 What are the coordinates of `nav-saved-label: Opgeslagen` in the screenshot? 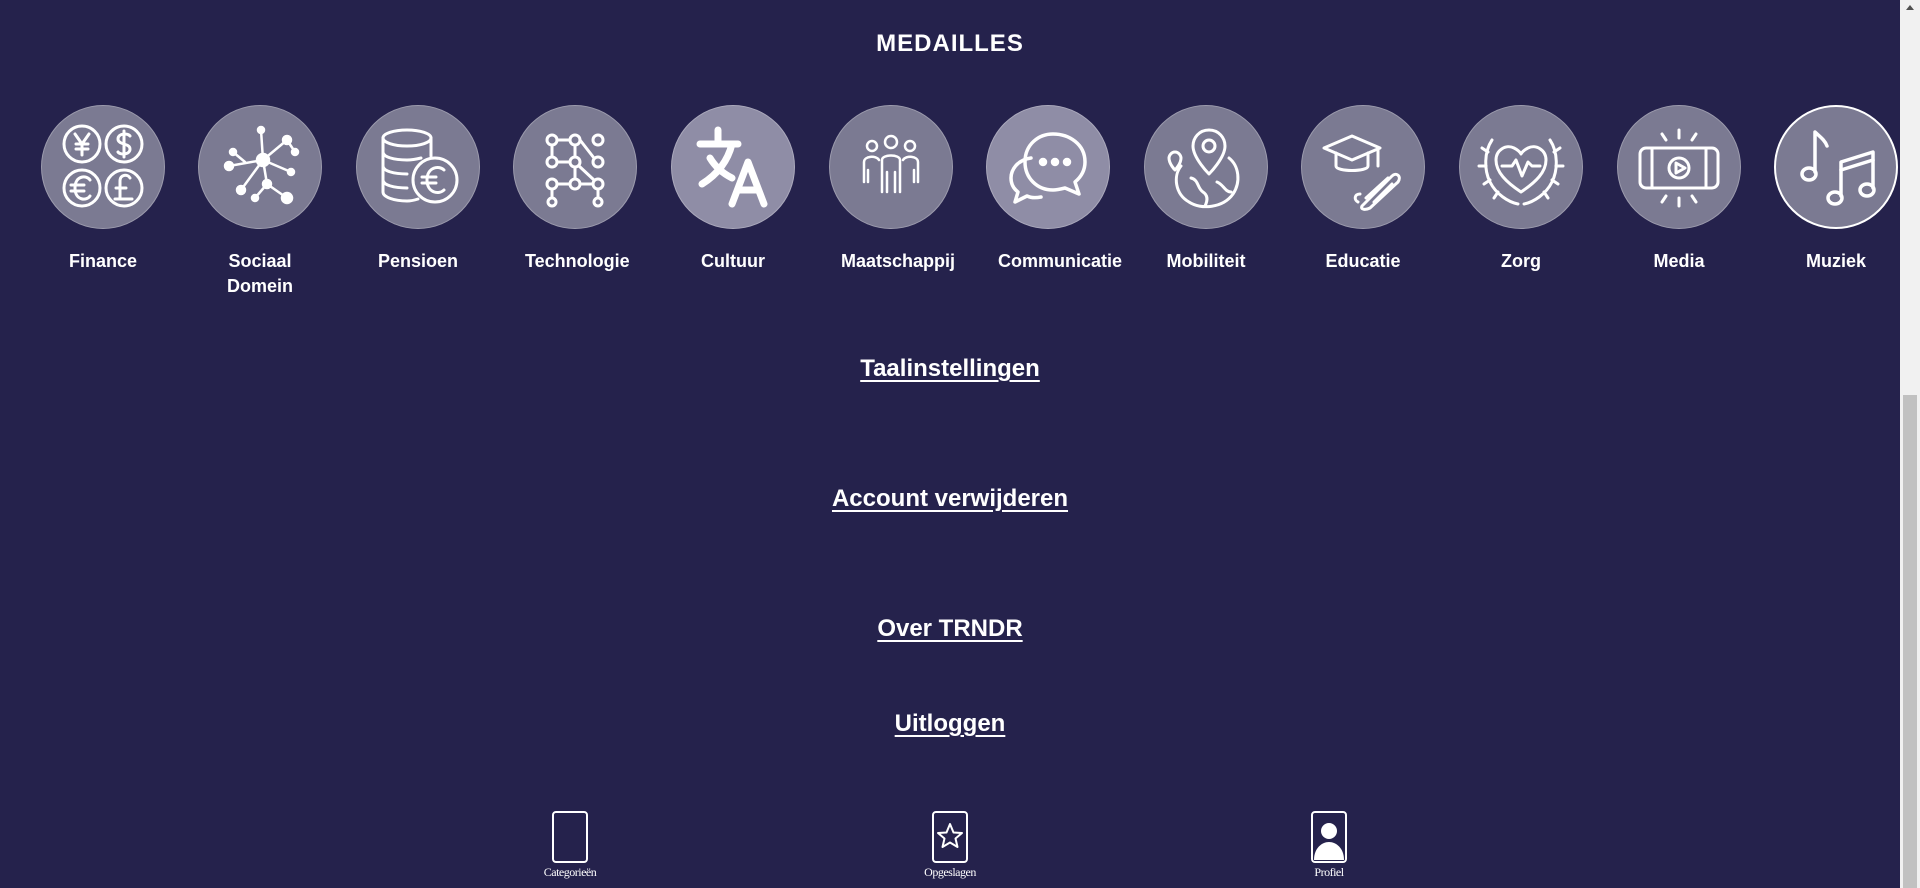 It's located at (950, 872).